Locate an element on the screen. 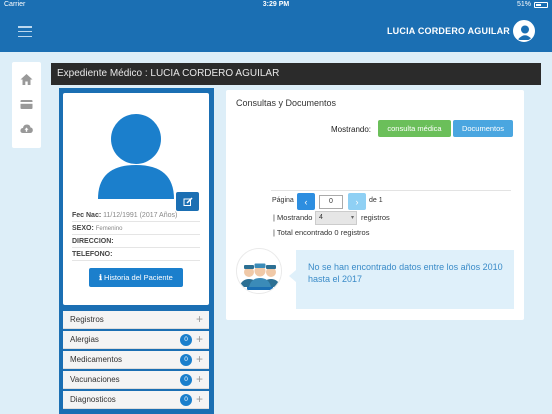 Image resolution: width=552 pixels, height=414 pixels. per-page-value: 4 is located at coordinates (321, 217).